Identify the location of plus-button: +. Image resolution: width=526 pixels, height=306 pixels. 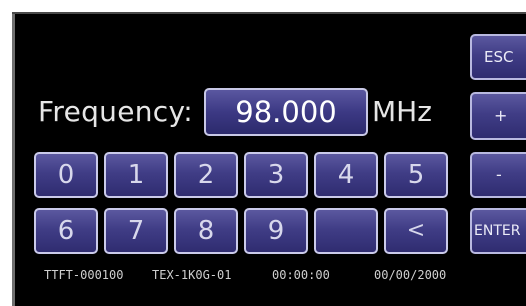
(498, 116).